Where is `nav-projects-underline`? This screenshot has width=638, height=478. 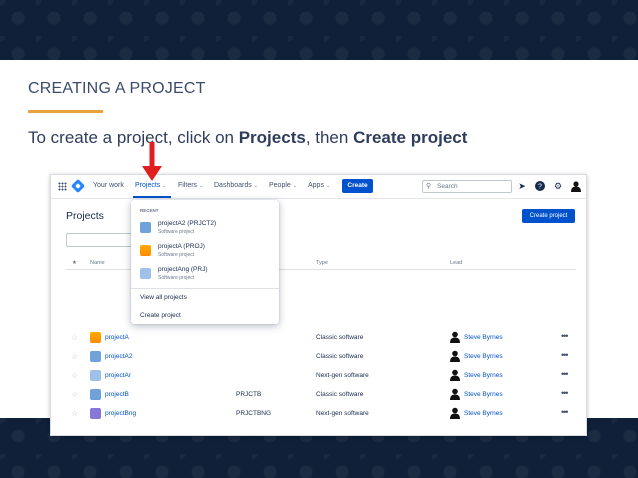
nav-projects-underline is located at coordinates (152, 197).